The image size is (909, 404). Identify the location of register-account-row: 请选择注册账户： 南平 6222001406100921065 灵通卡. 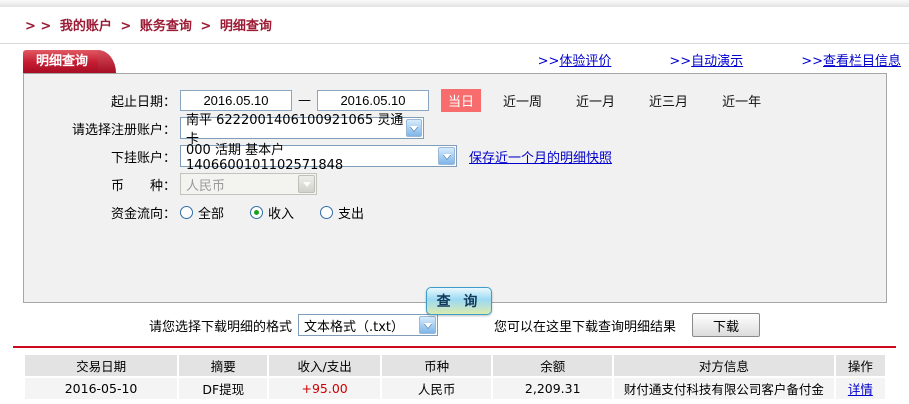
(455, 130).